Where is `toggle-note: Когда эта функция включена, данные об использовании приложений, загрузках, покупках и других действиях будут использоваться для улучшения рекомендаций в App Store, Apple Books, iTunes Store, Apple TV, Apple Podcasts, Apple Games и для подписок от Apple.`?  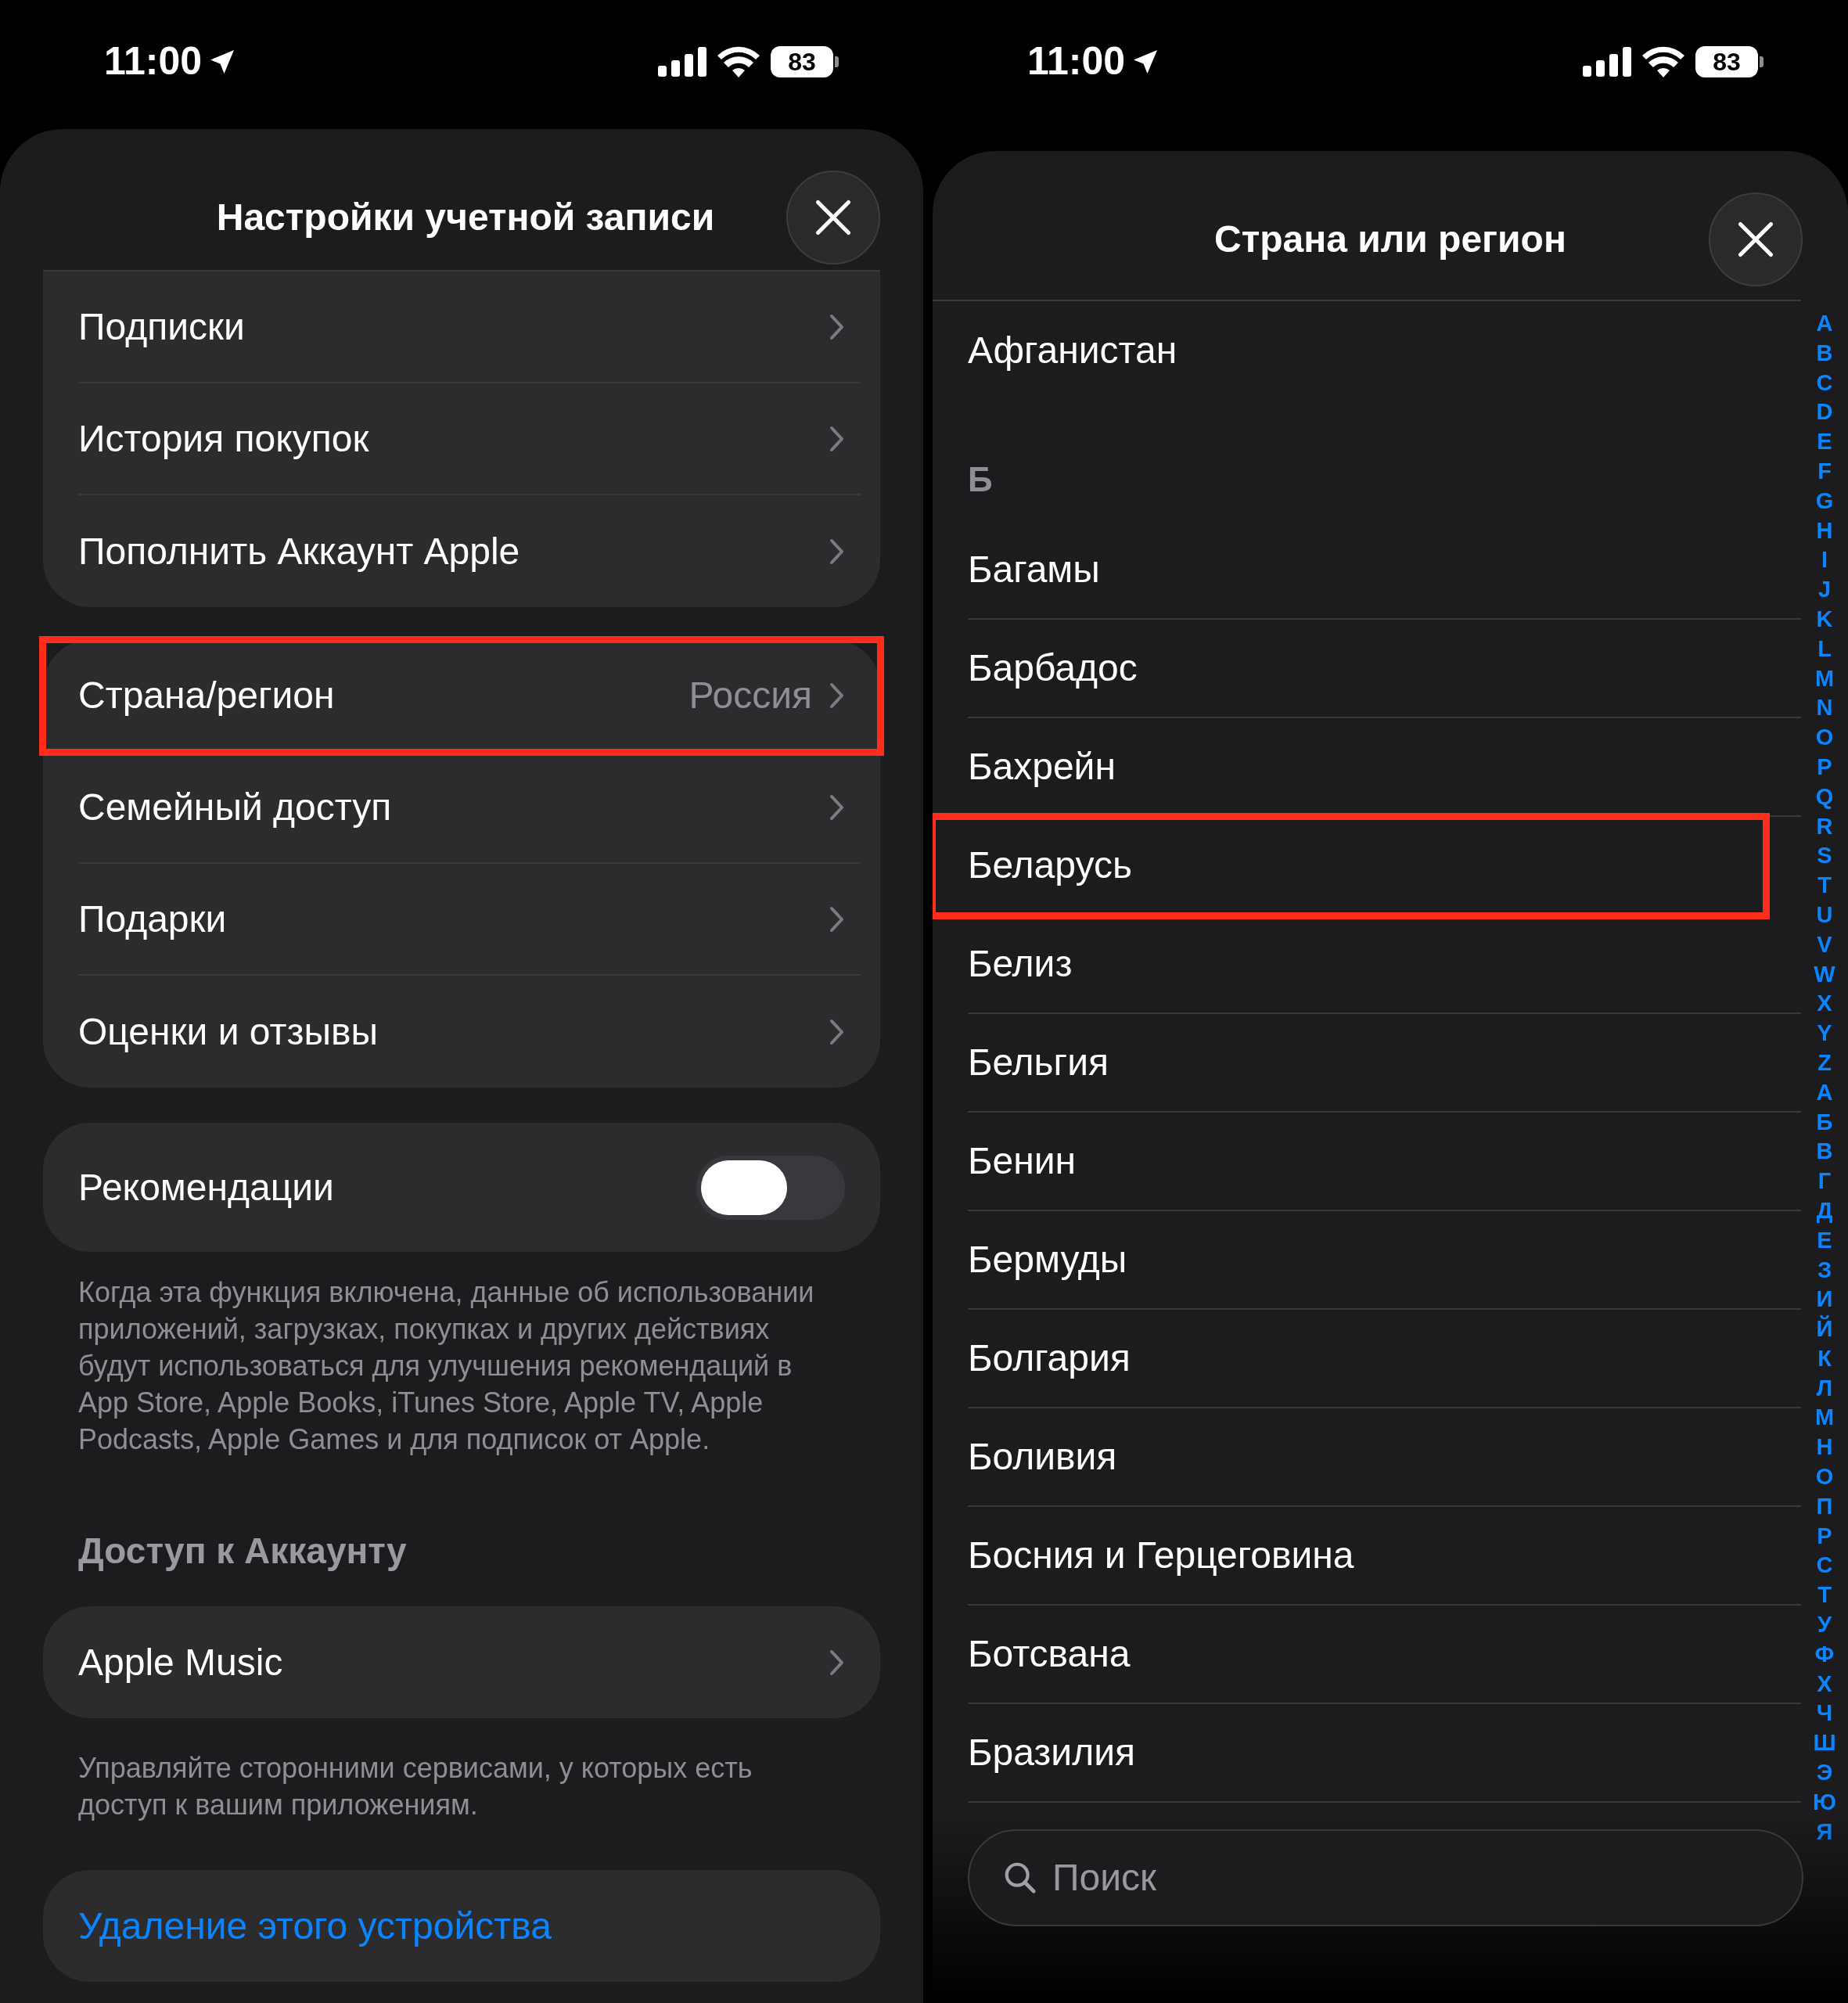
toggle-note: Когда эта функция включена, данные об использовании приложений, загрузках, покупках и других действиях будут использоваться для улучшения рекомендаций в App Store, Apple Books, iTunes Store, Apple TV, Apple Podcasts, Apple Games и для подписок от Apple. is located at coordinates (446, 1366).